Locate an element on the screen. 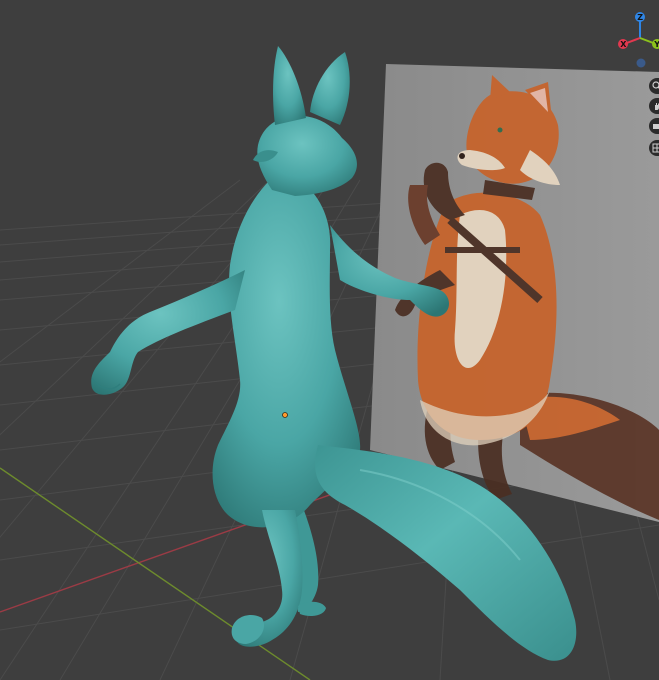 This screenshot has width=659, height=680. object-origin-dot is located at coordinates (285, 415).